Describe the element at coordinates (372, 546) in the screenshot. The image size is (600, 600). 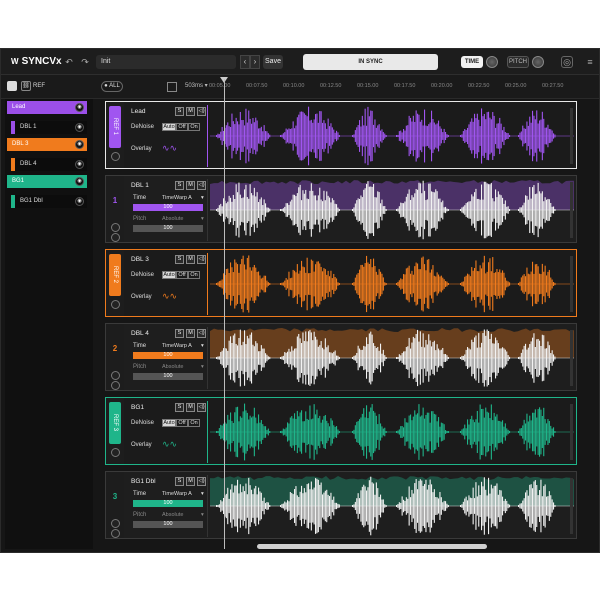
I see `horizontal-scrollbar` at that location.